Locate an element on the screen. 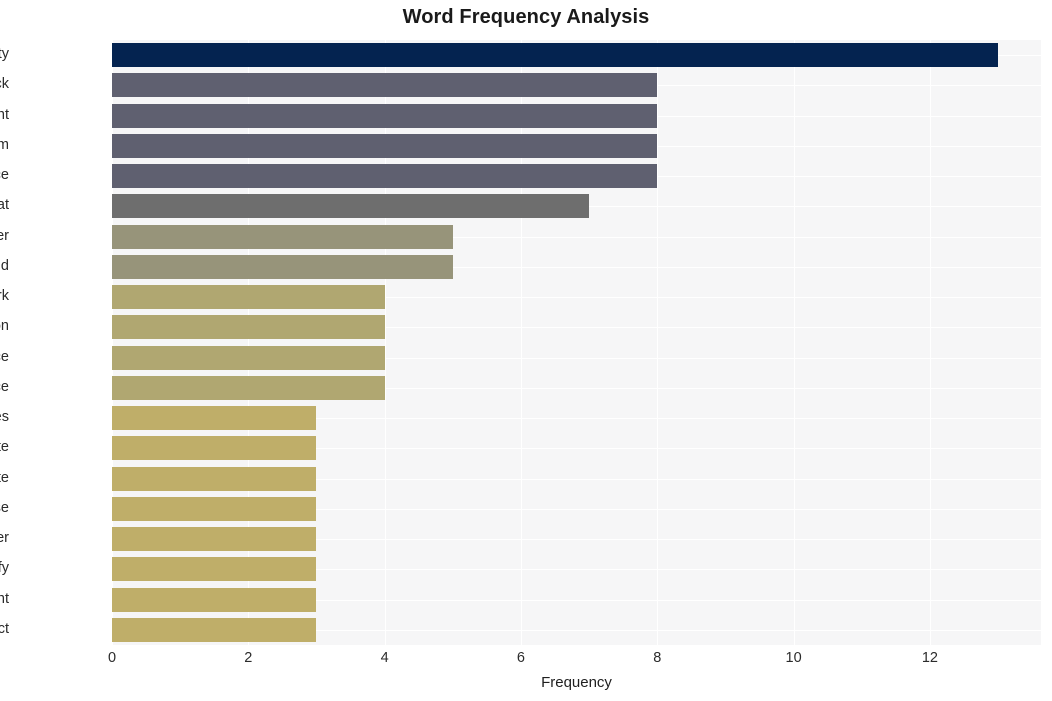  x-axis-tick-label: 10 is located at coordinates (793, 658).